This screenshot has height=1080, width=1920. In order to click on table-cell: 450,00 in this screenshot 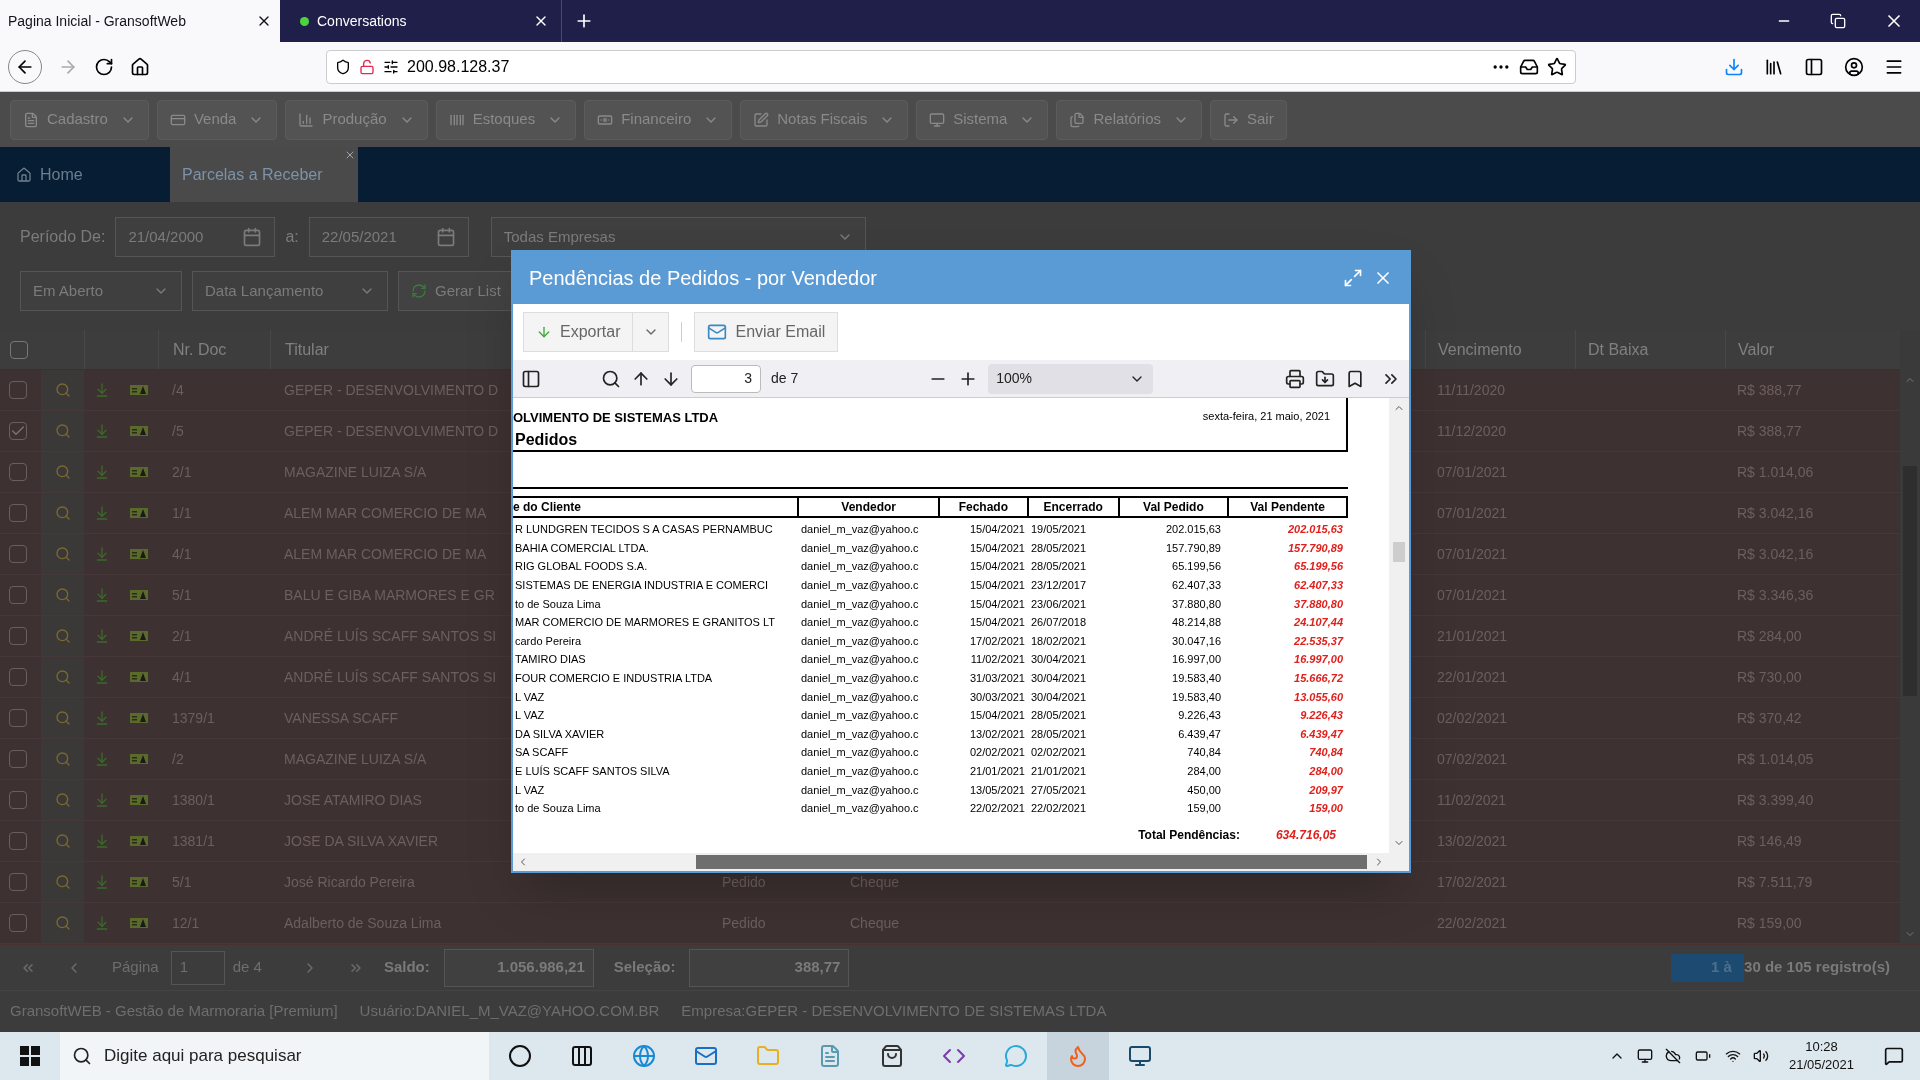, I will do `click(1204, 789)`.